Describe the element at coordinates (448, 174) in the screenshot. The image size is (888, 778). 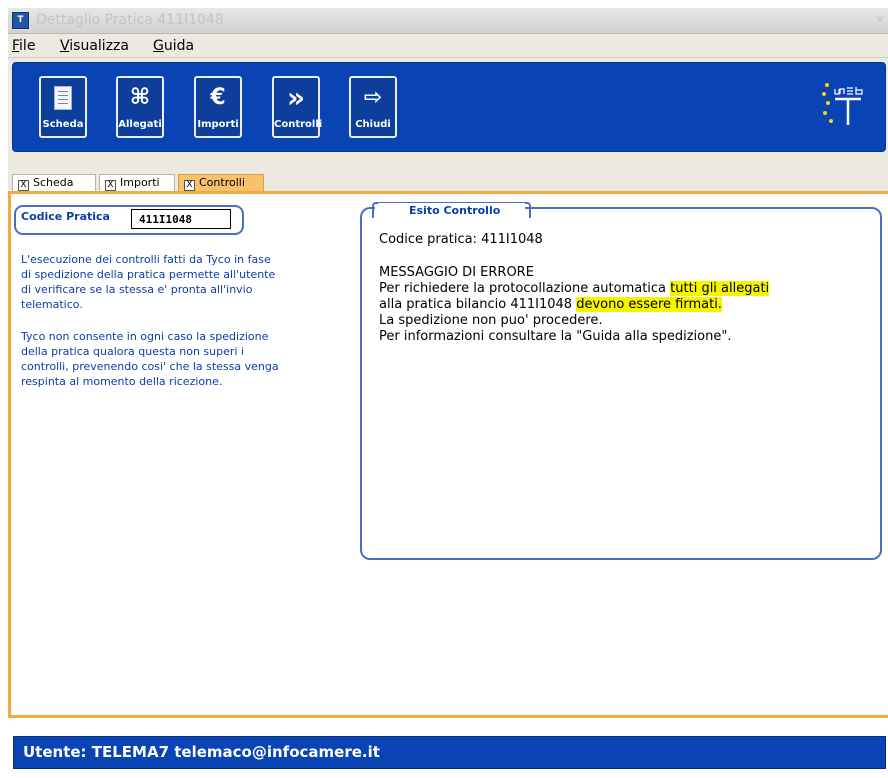
I see `tab-row: X Scheda X Importi X Controlli` at that location.